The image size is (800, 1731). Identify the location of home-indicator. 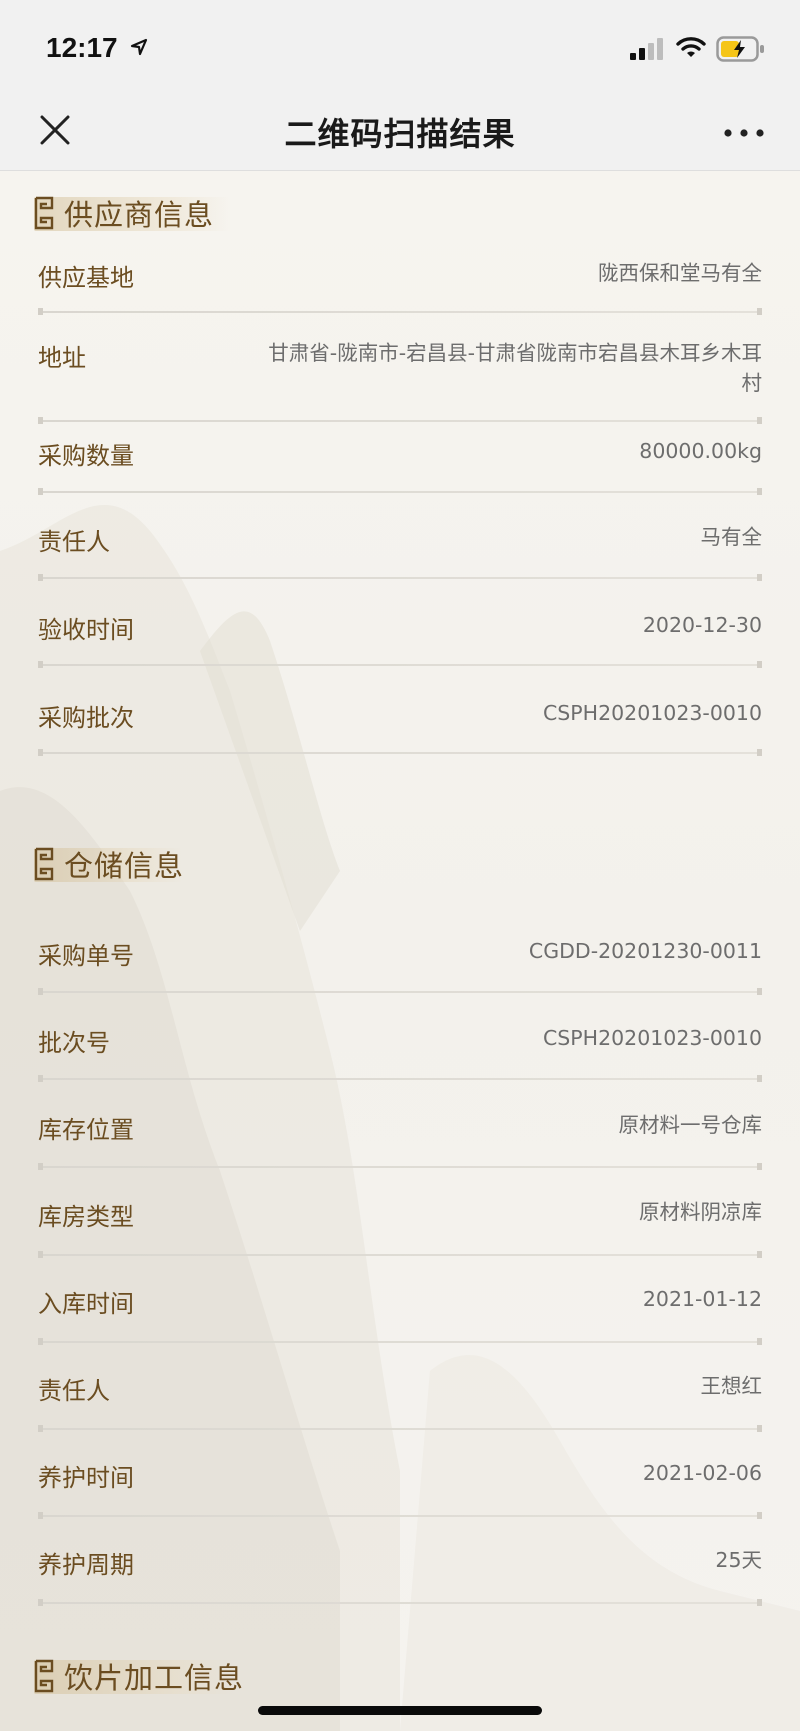
(400, 1710).